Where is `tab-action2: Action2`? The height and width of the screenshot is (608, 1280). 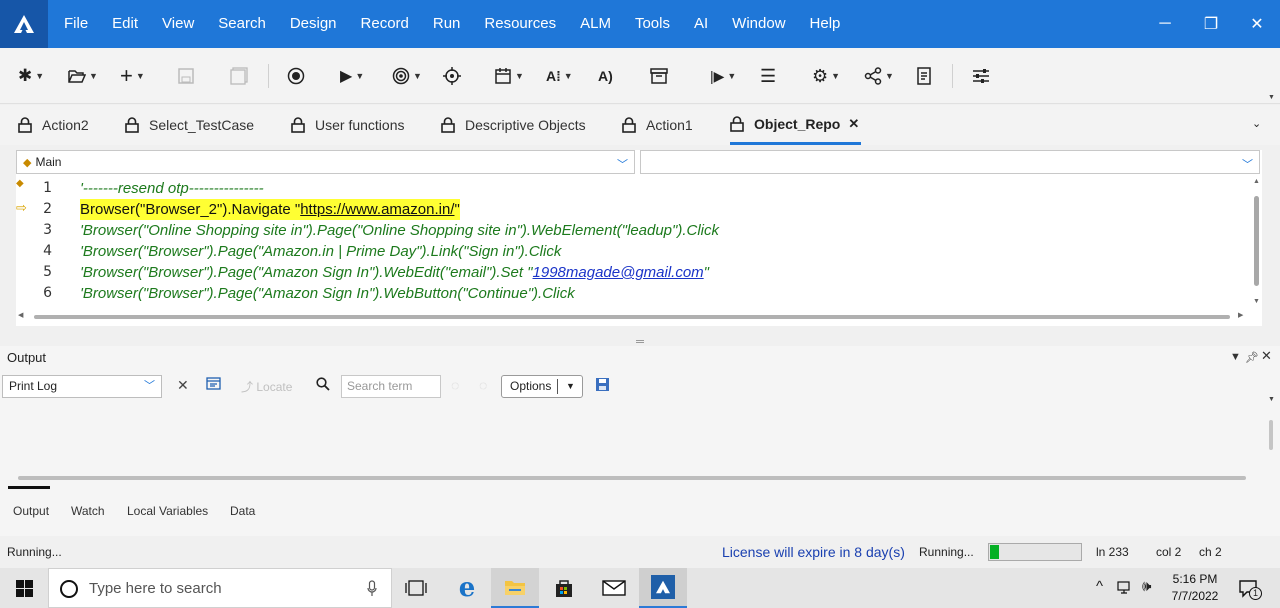
tab-action2: Action2 is located at coordinates (53, 125).